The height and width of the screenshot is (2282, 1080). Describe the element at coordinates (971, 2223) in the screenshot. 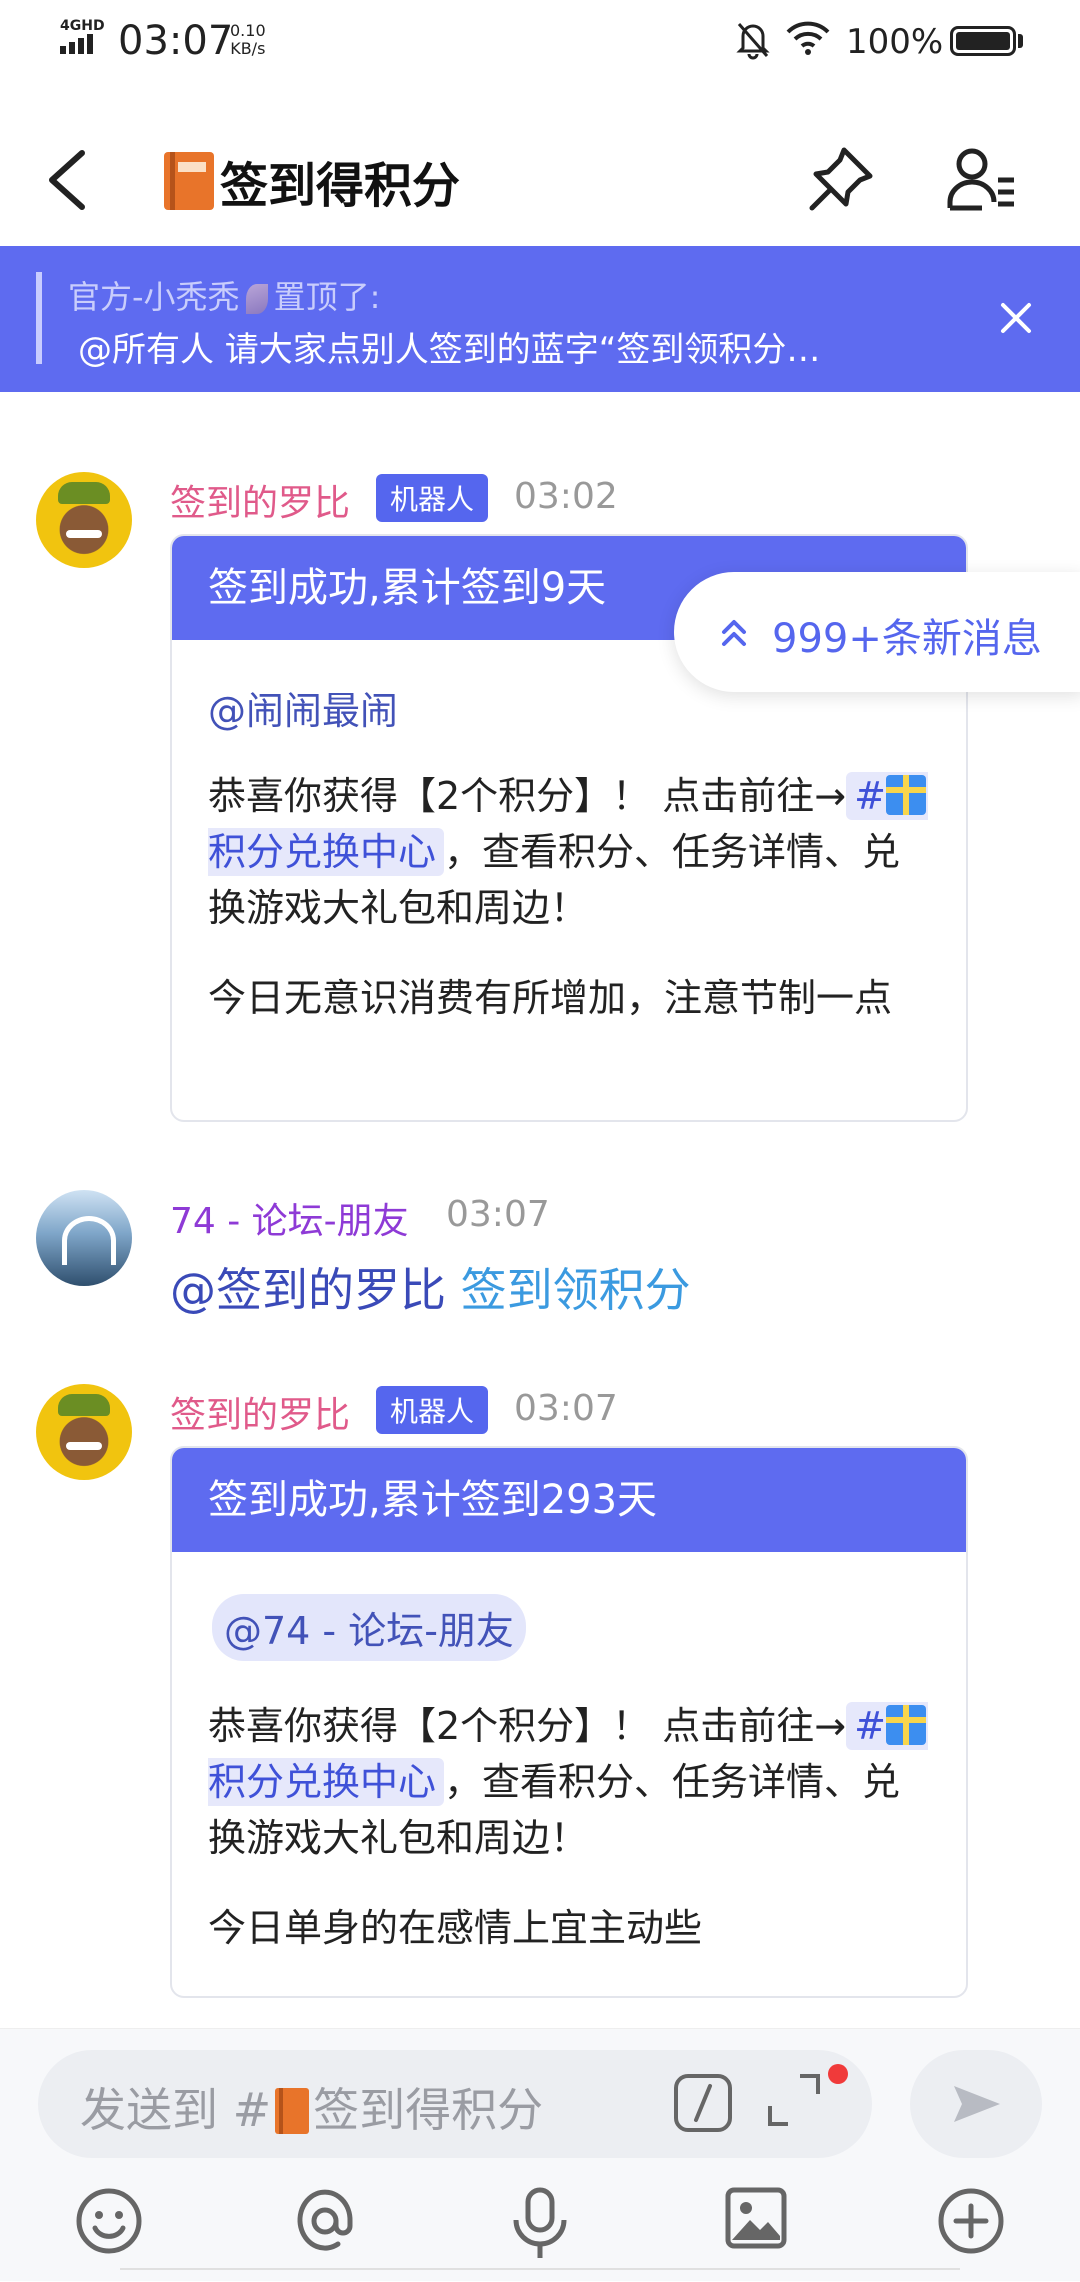

I see `plus-circle-icon` at that location.